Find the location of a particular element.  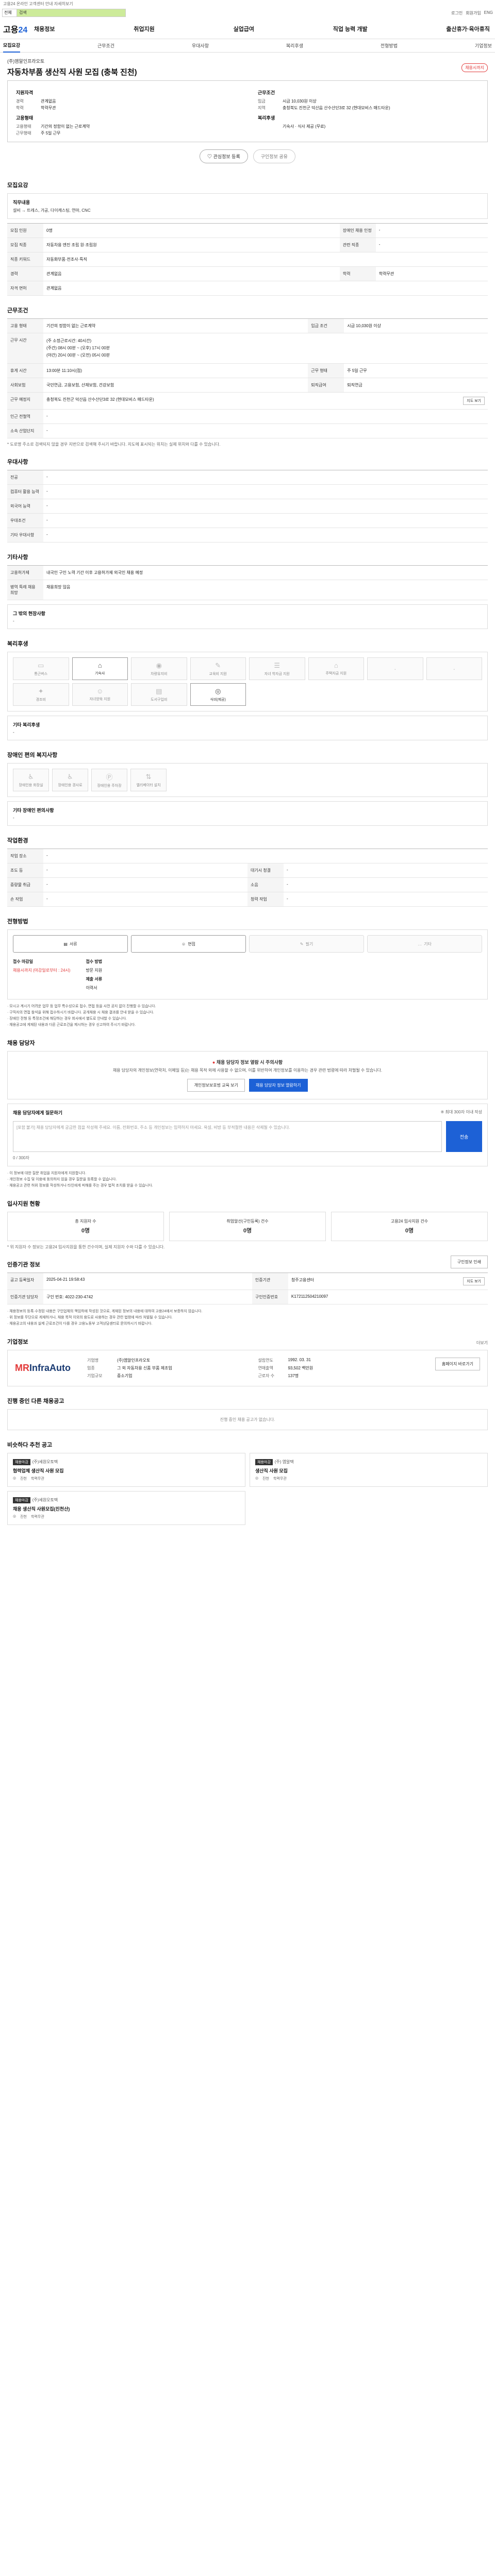

global-nav: 고용24 채용정보 취업지원 실업급여 직업 능력 개발 출산휴가·육아휴직 is located at coordinates (247, 29).